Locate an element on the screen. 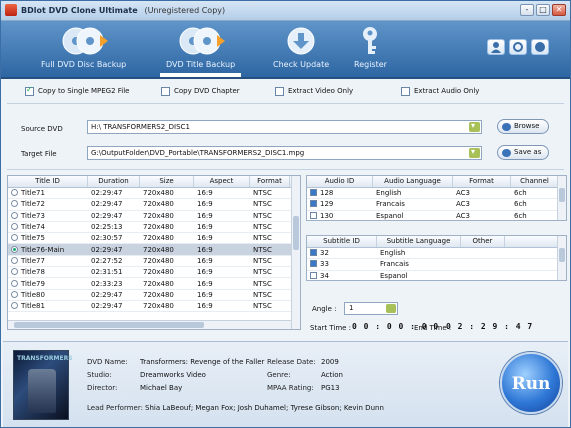 The width and height of the screenshot is (571, 428). check-update-button: Check Update is located at coordinates (301, 47).